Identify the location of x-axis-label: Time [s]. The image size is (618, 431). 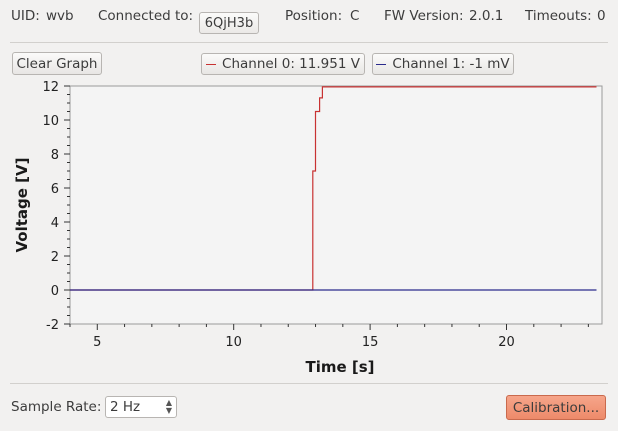
(339, 367).